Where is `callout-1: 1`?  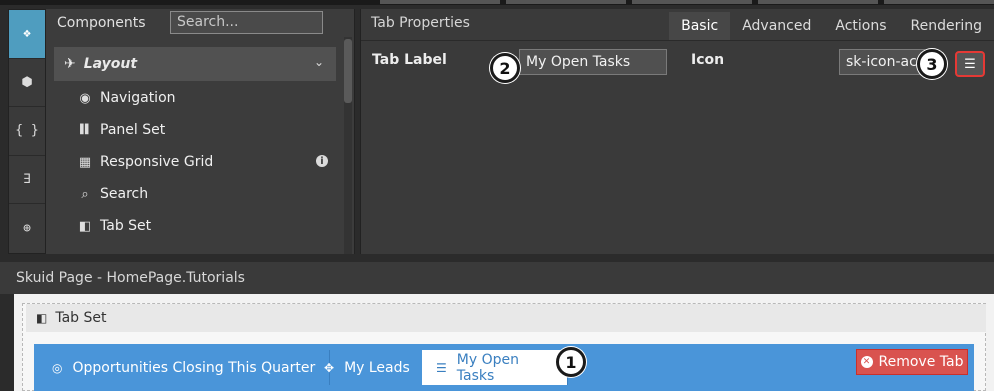
callout-1: 1 is located at coordinates (571, 362).